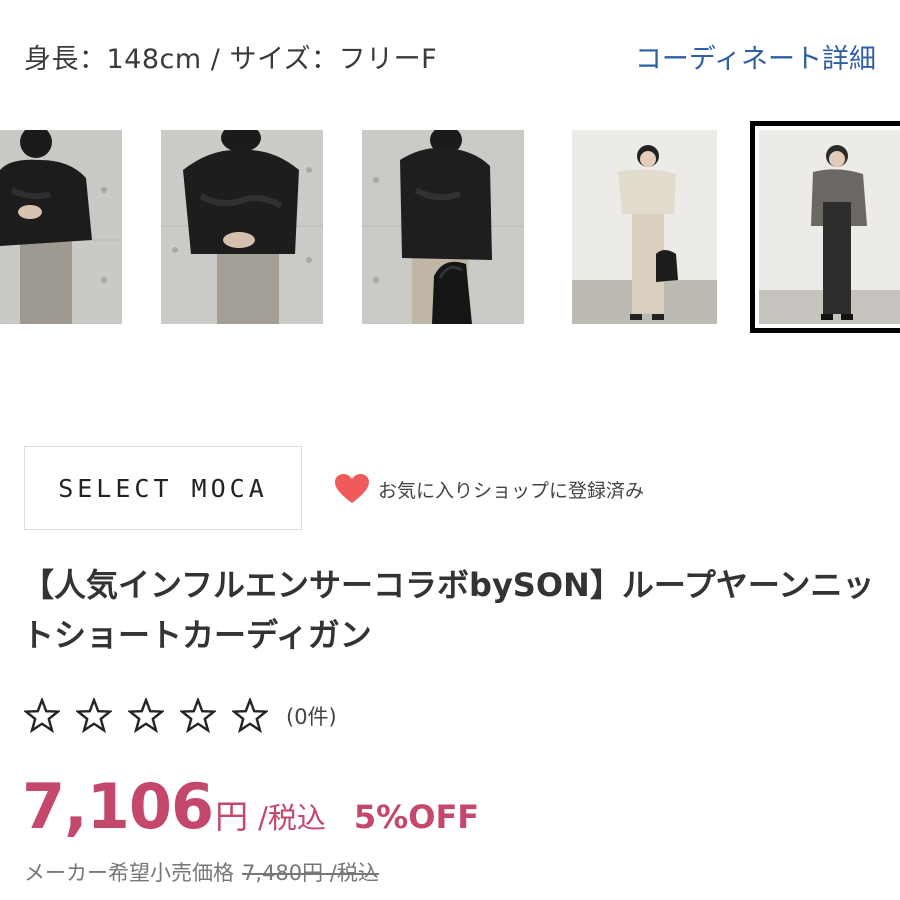  I want to click on price-row: 7,106 円 /税込 5%OFF, so click(251, 806).